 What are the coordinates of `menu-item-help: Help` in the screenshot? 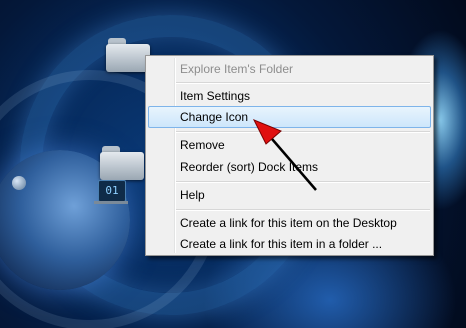 It's located at (289, 195).